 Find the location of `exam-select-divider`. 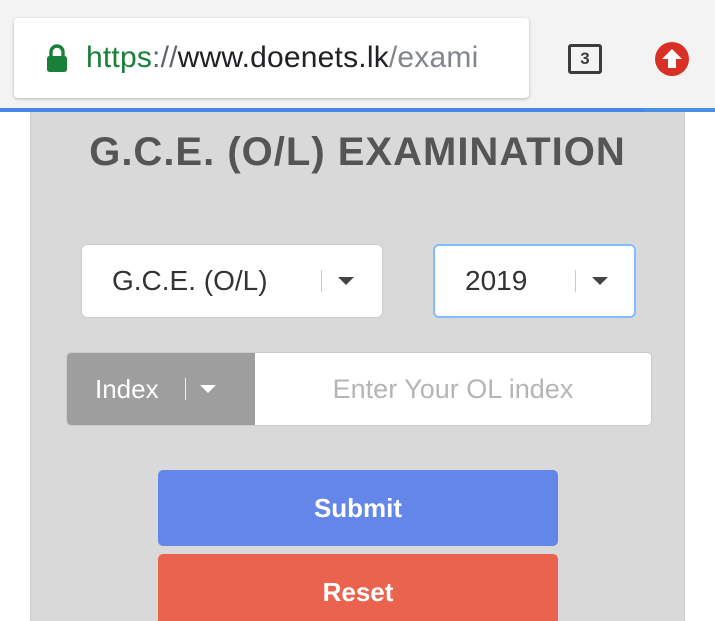

exam-select-divider is located at coordinates (321, 281).